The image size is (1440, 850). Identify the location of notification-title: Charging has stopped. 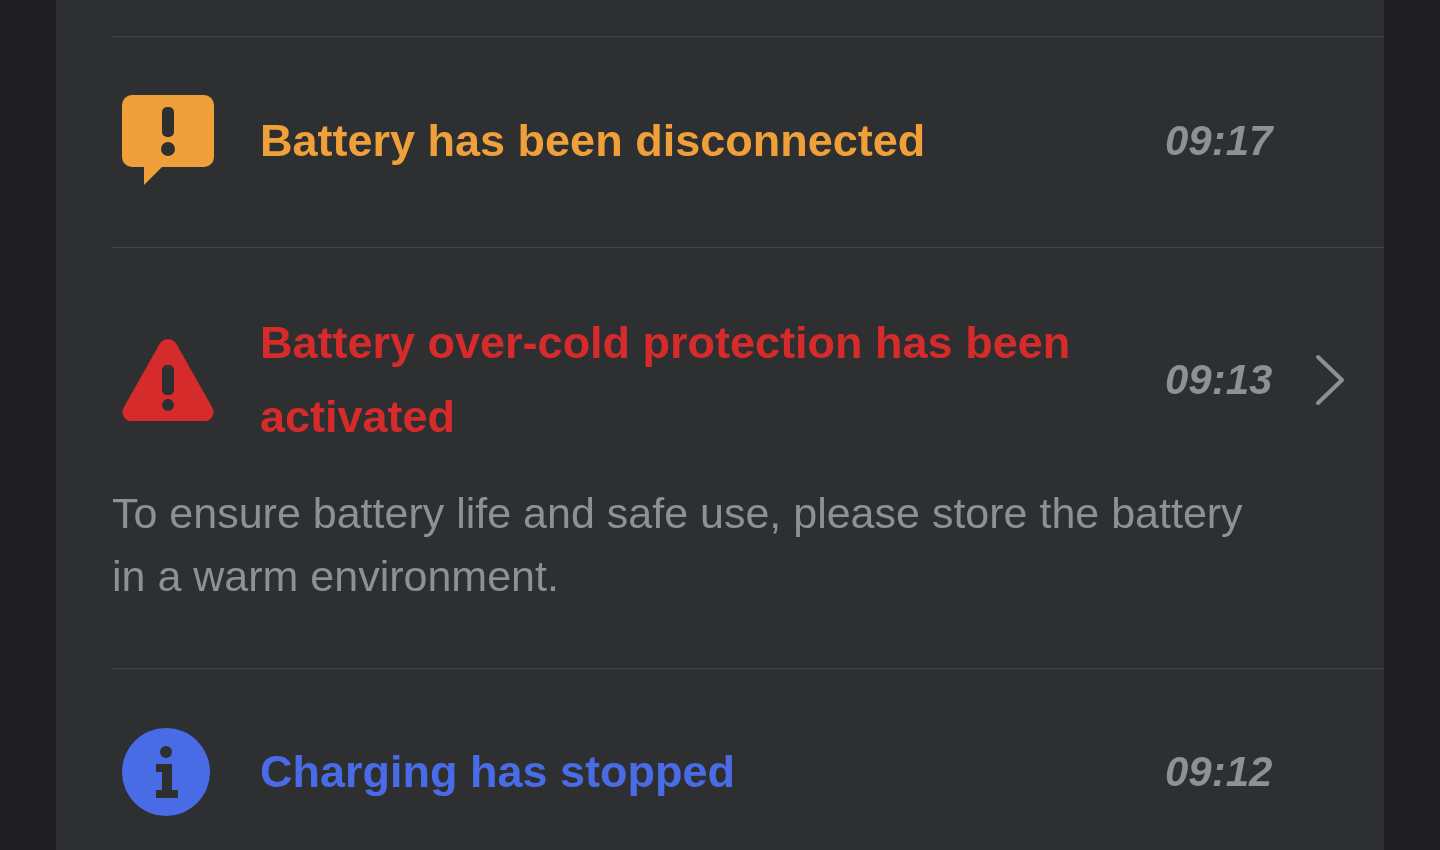
(498, 772).